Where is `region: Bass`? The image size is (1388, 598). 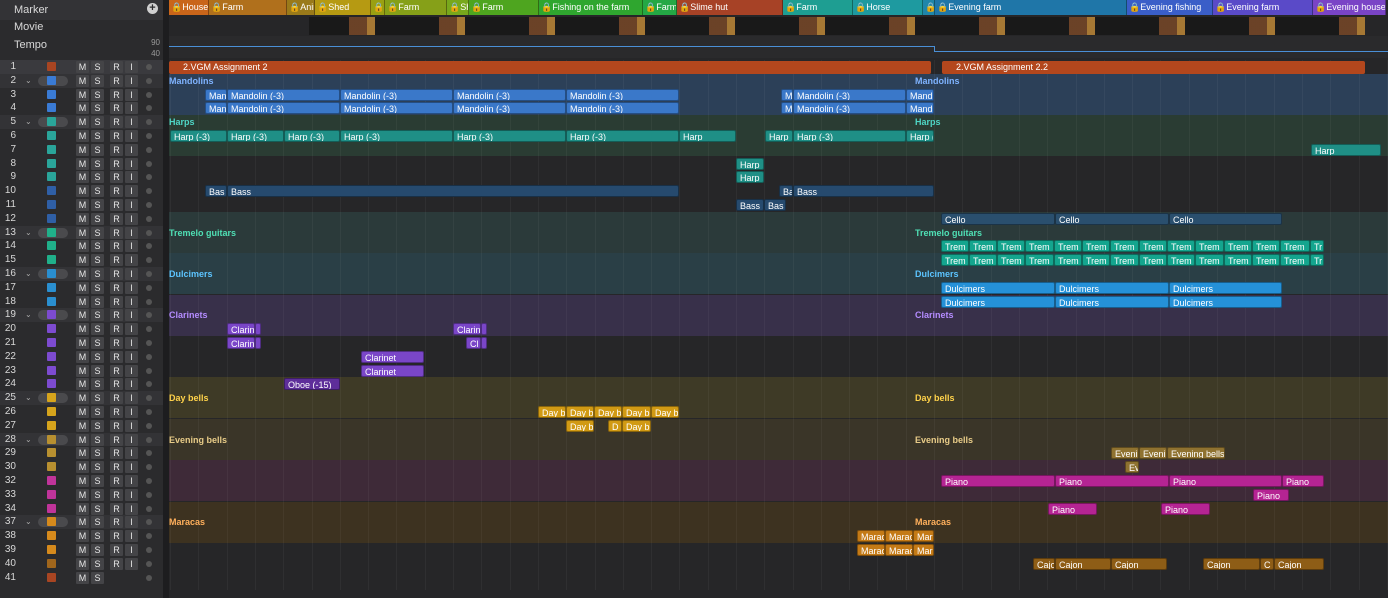
region: Bass is located at coordinates (750, 205).